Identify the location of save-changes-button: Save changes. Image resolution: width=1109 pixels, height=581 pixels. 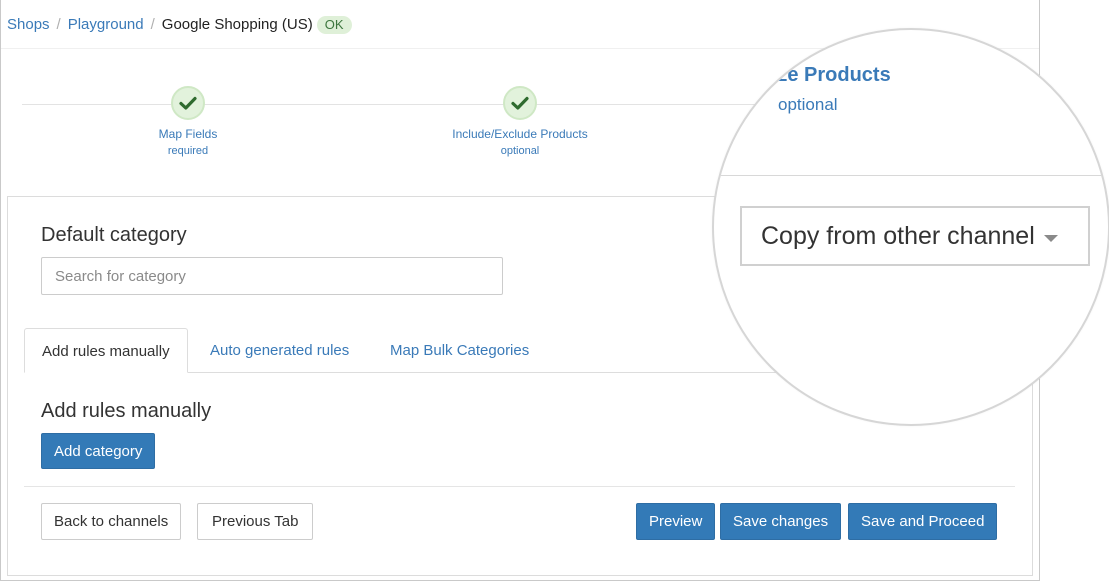
(781, 521).